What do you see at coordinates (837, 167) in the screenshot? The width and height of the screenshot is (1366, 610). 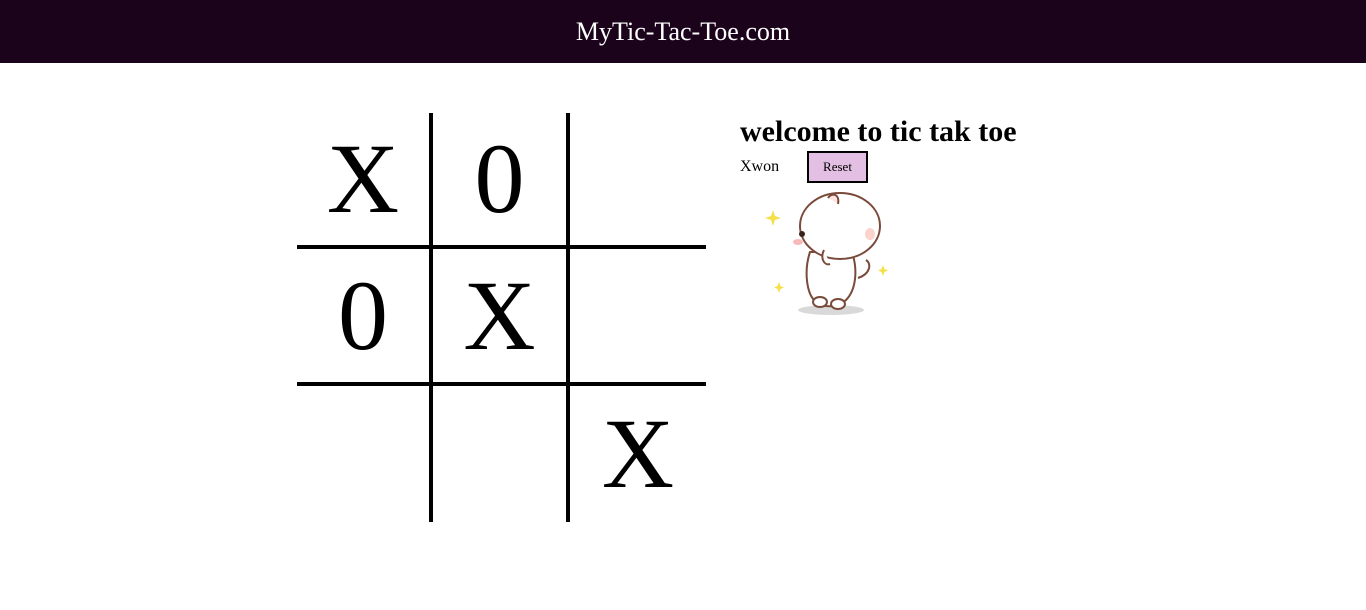 I see `reset-button: Reset` at bounding box center [837, 167].